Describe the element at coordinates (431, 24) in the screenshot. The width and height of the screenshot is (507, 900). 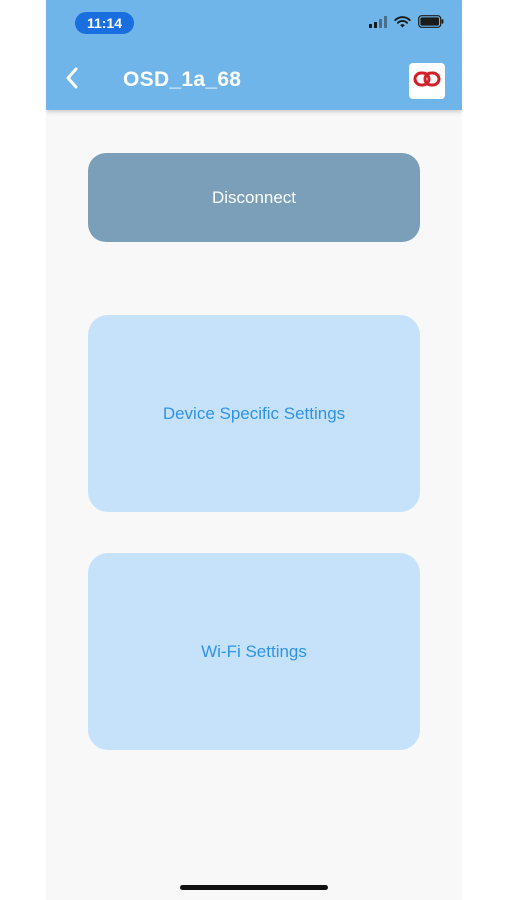
I see `battery-icon` at that location.